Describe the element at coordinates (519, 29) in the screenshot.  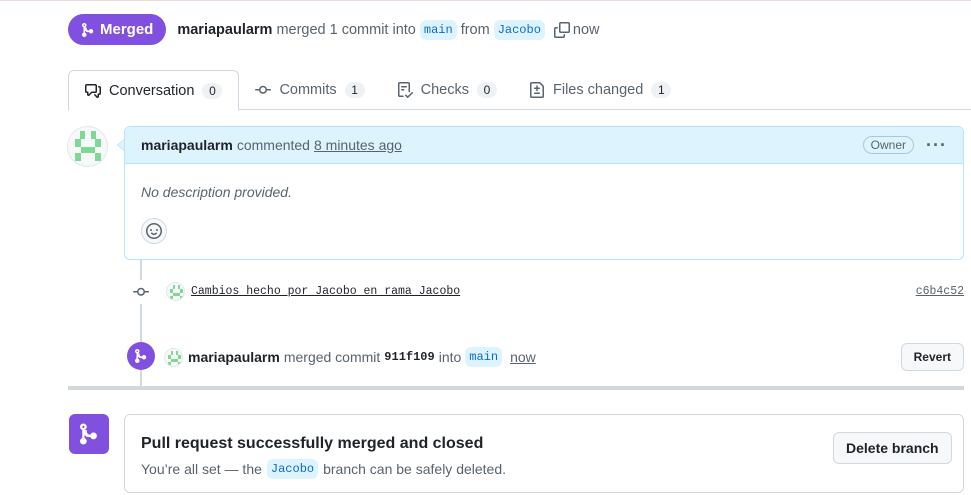
I see `head-branch-label: Jacobo` at that location.